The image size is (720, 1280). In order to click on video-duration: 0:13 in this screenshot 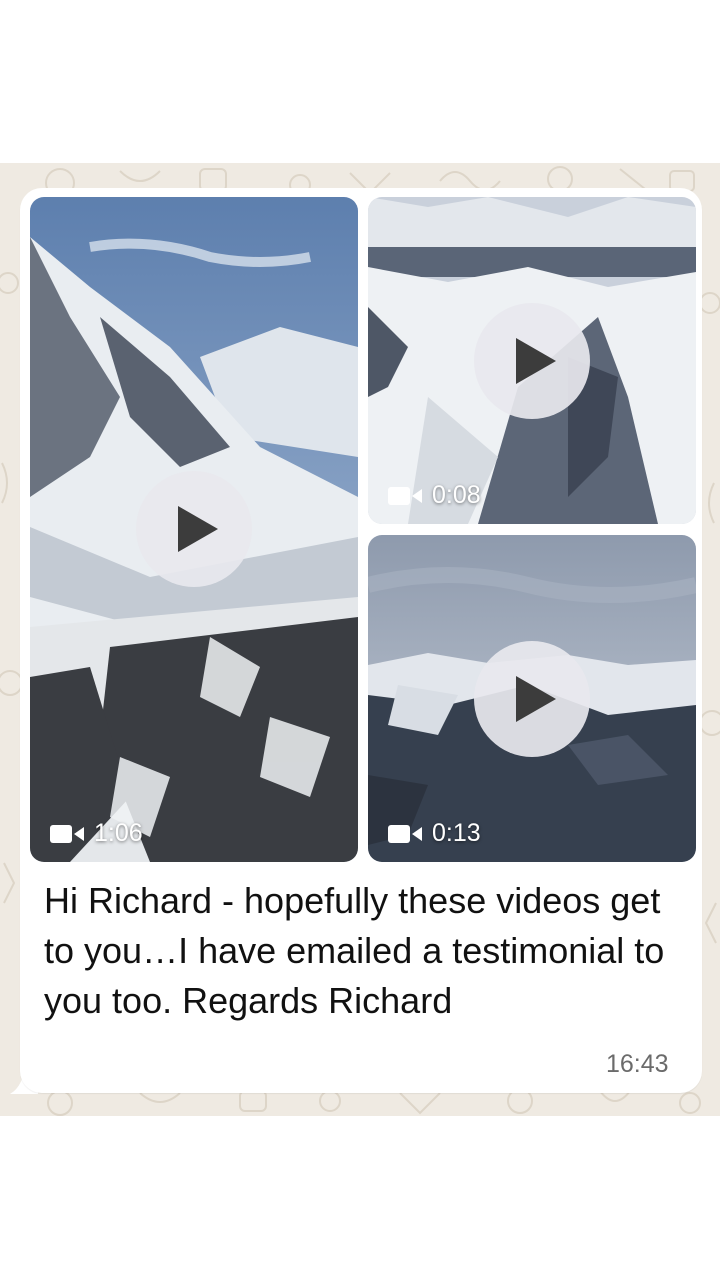, I will do `click(434, 833)`.